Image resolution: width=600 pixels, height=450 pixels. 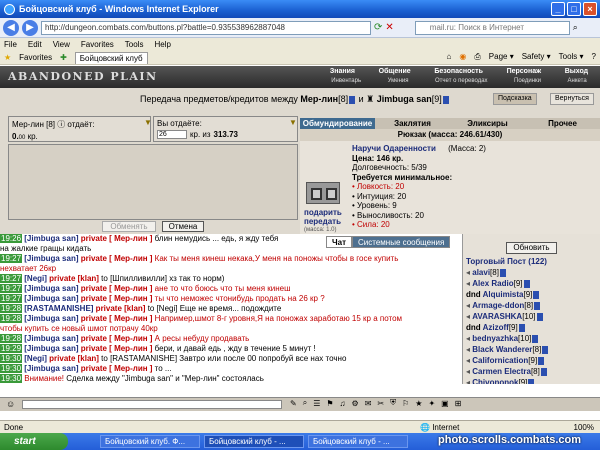 What do you see at coordinates (7, 57) in the screenshot?
I see `star-icon: ★` at bounding box center [7, 57].